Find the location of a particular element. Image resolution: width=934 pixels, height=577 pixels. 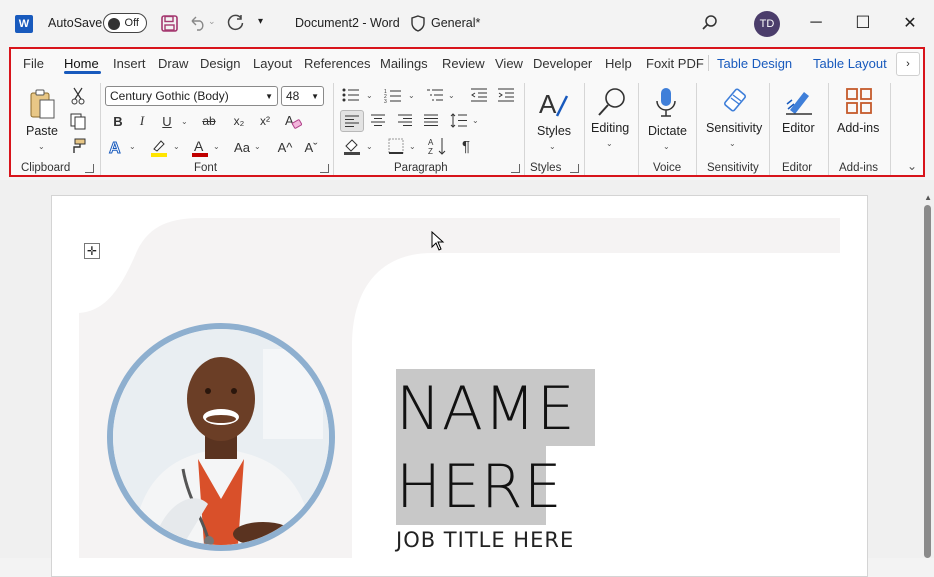

increase-indent-icon is located at coordinates (506, 95).